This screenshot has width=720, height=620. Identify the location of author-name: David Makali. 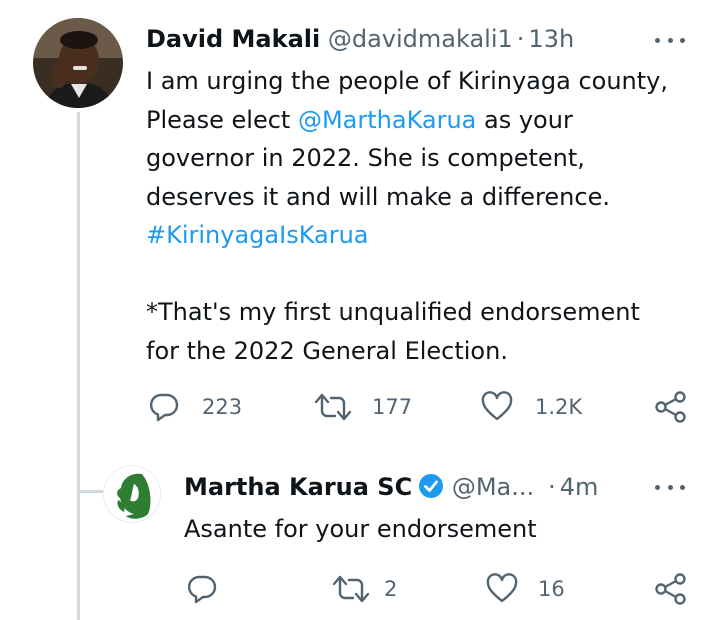
(233, 39).